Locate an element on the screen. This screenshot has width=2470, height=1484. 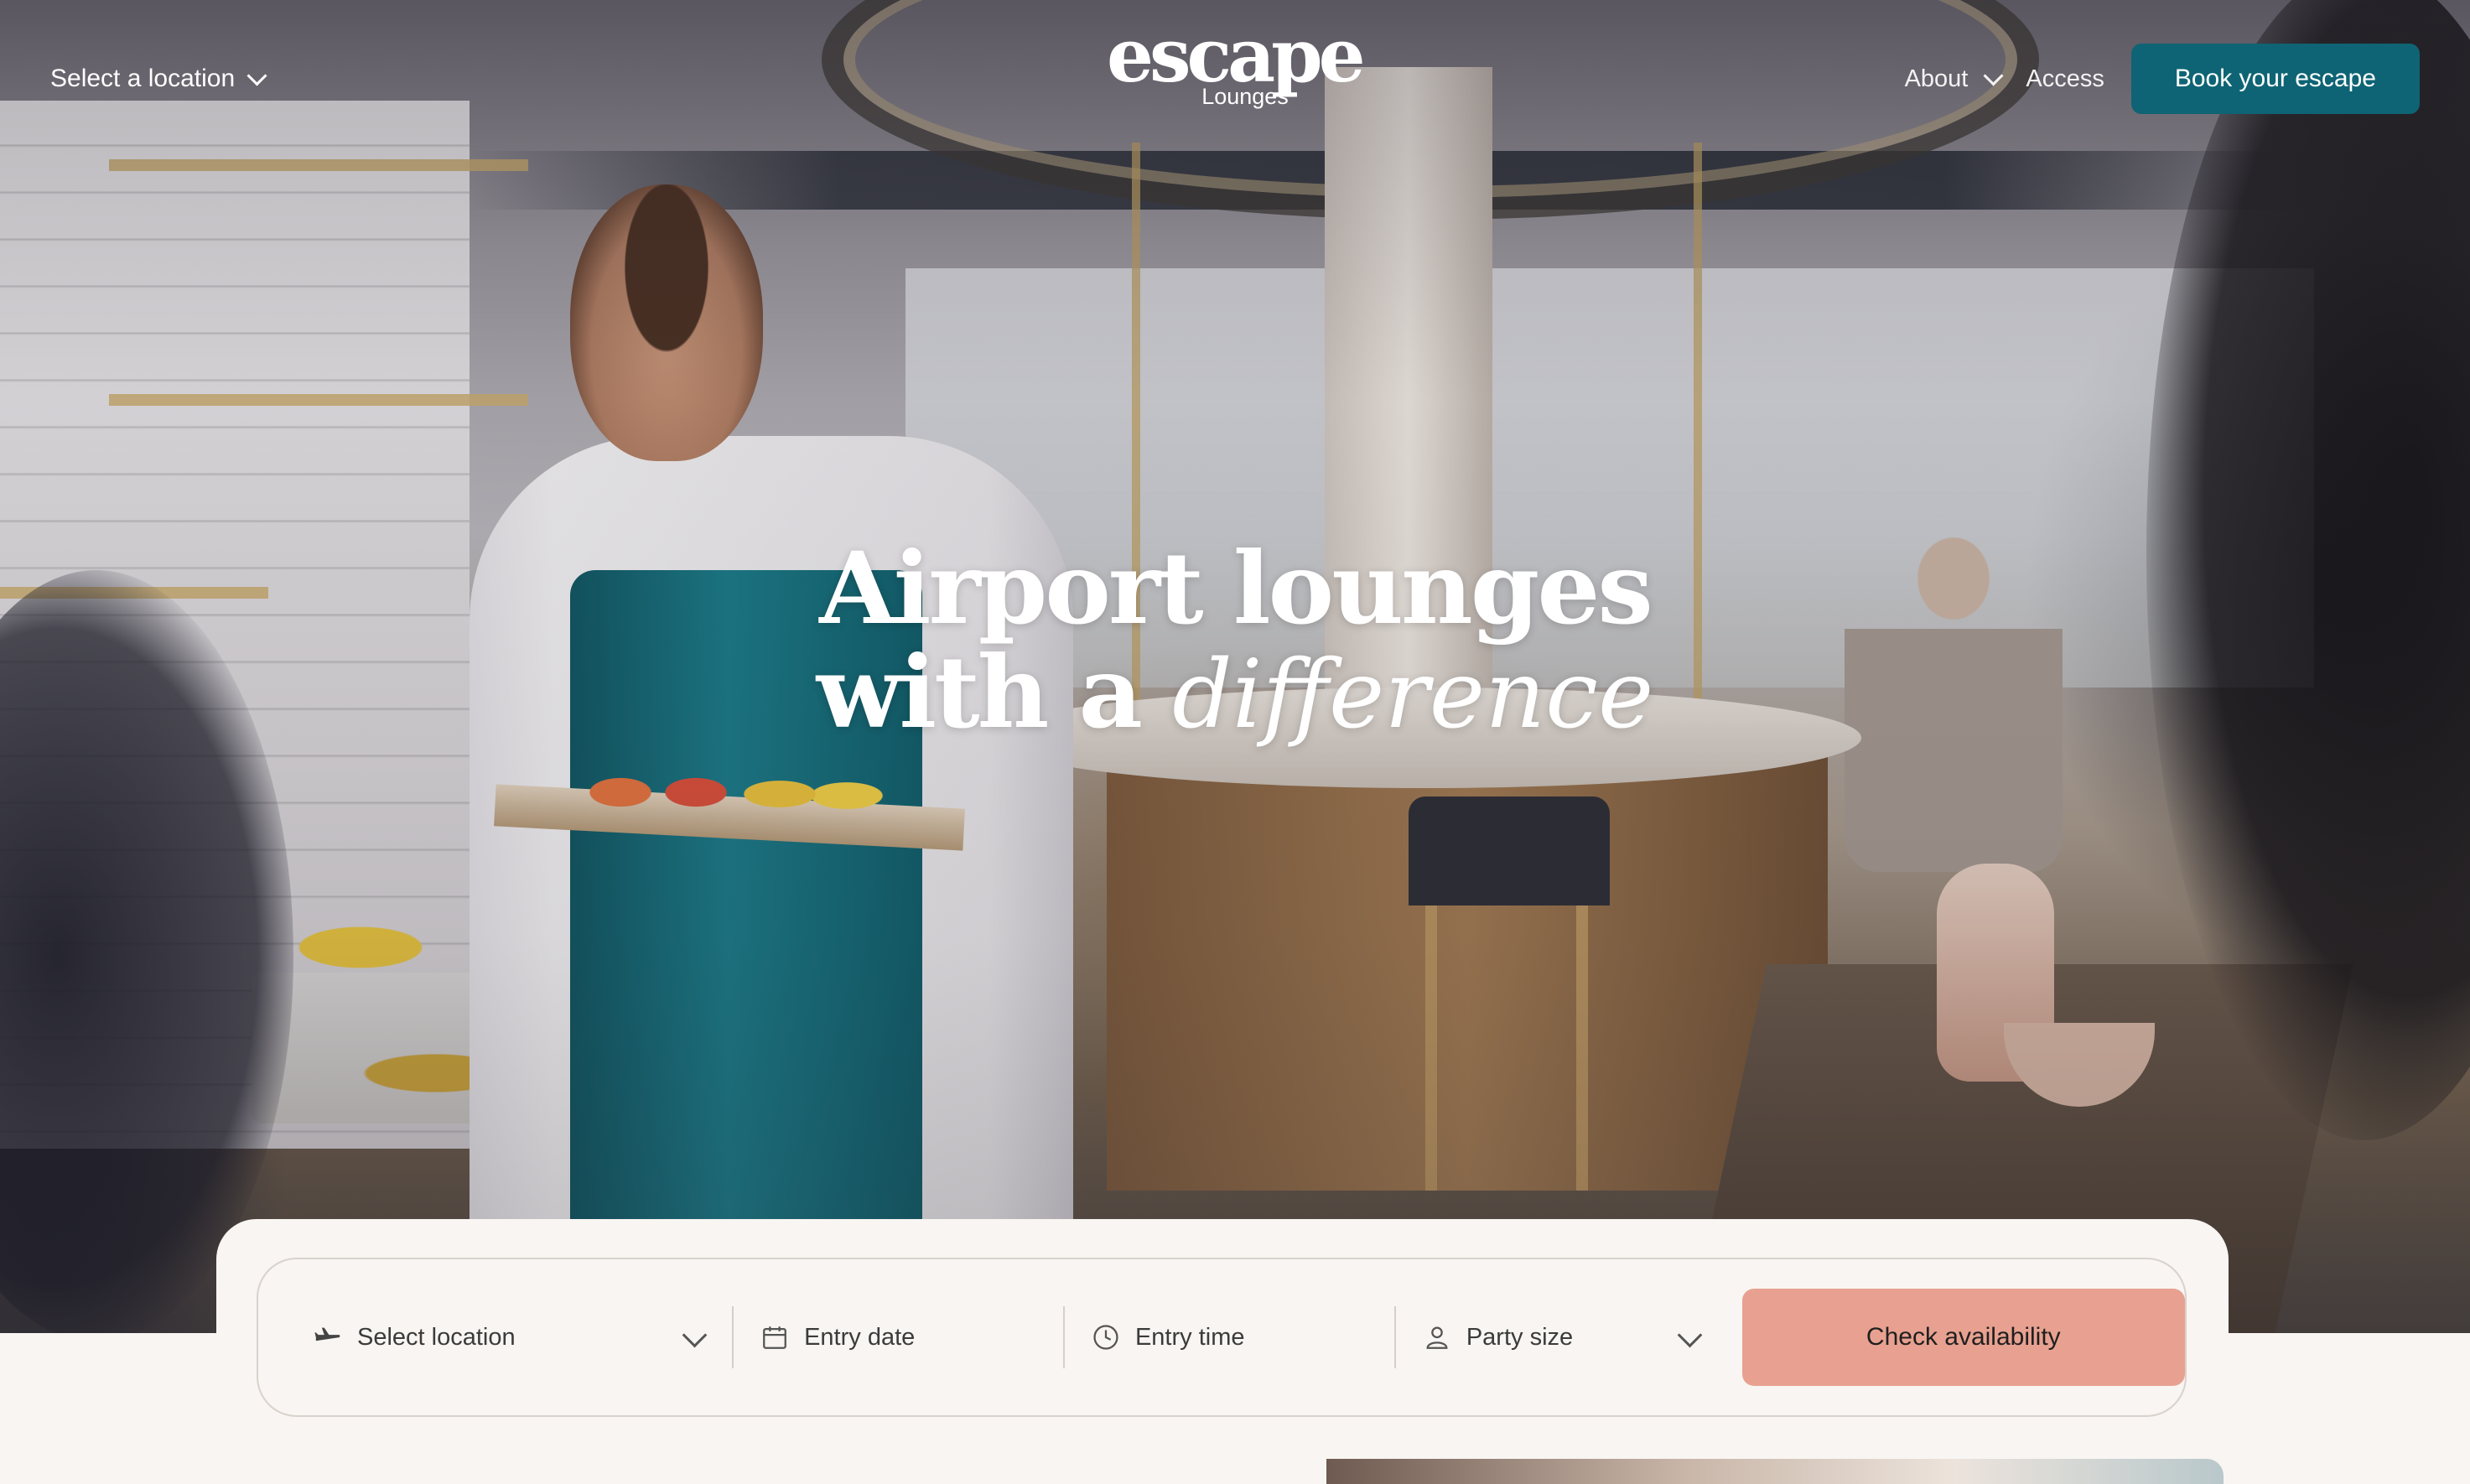
entry-date-field: Entry date is located at coordinates (898, 1337).